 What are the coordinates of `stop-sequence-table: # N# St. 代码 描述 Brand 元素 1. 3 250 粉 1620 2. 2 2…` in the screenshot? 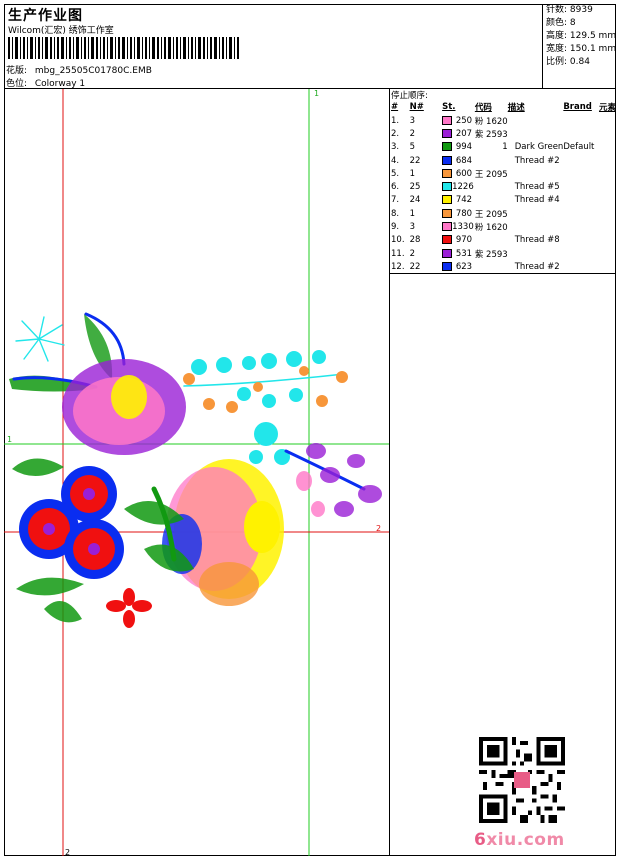 It's located at (503, 187).